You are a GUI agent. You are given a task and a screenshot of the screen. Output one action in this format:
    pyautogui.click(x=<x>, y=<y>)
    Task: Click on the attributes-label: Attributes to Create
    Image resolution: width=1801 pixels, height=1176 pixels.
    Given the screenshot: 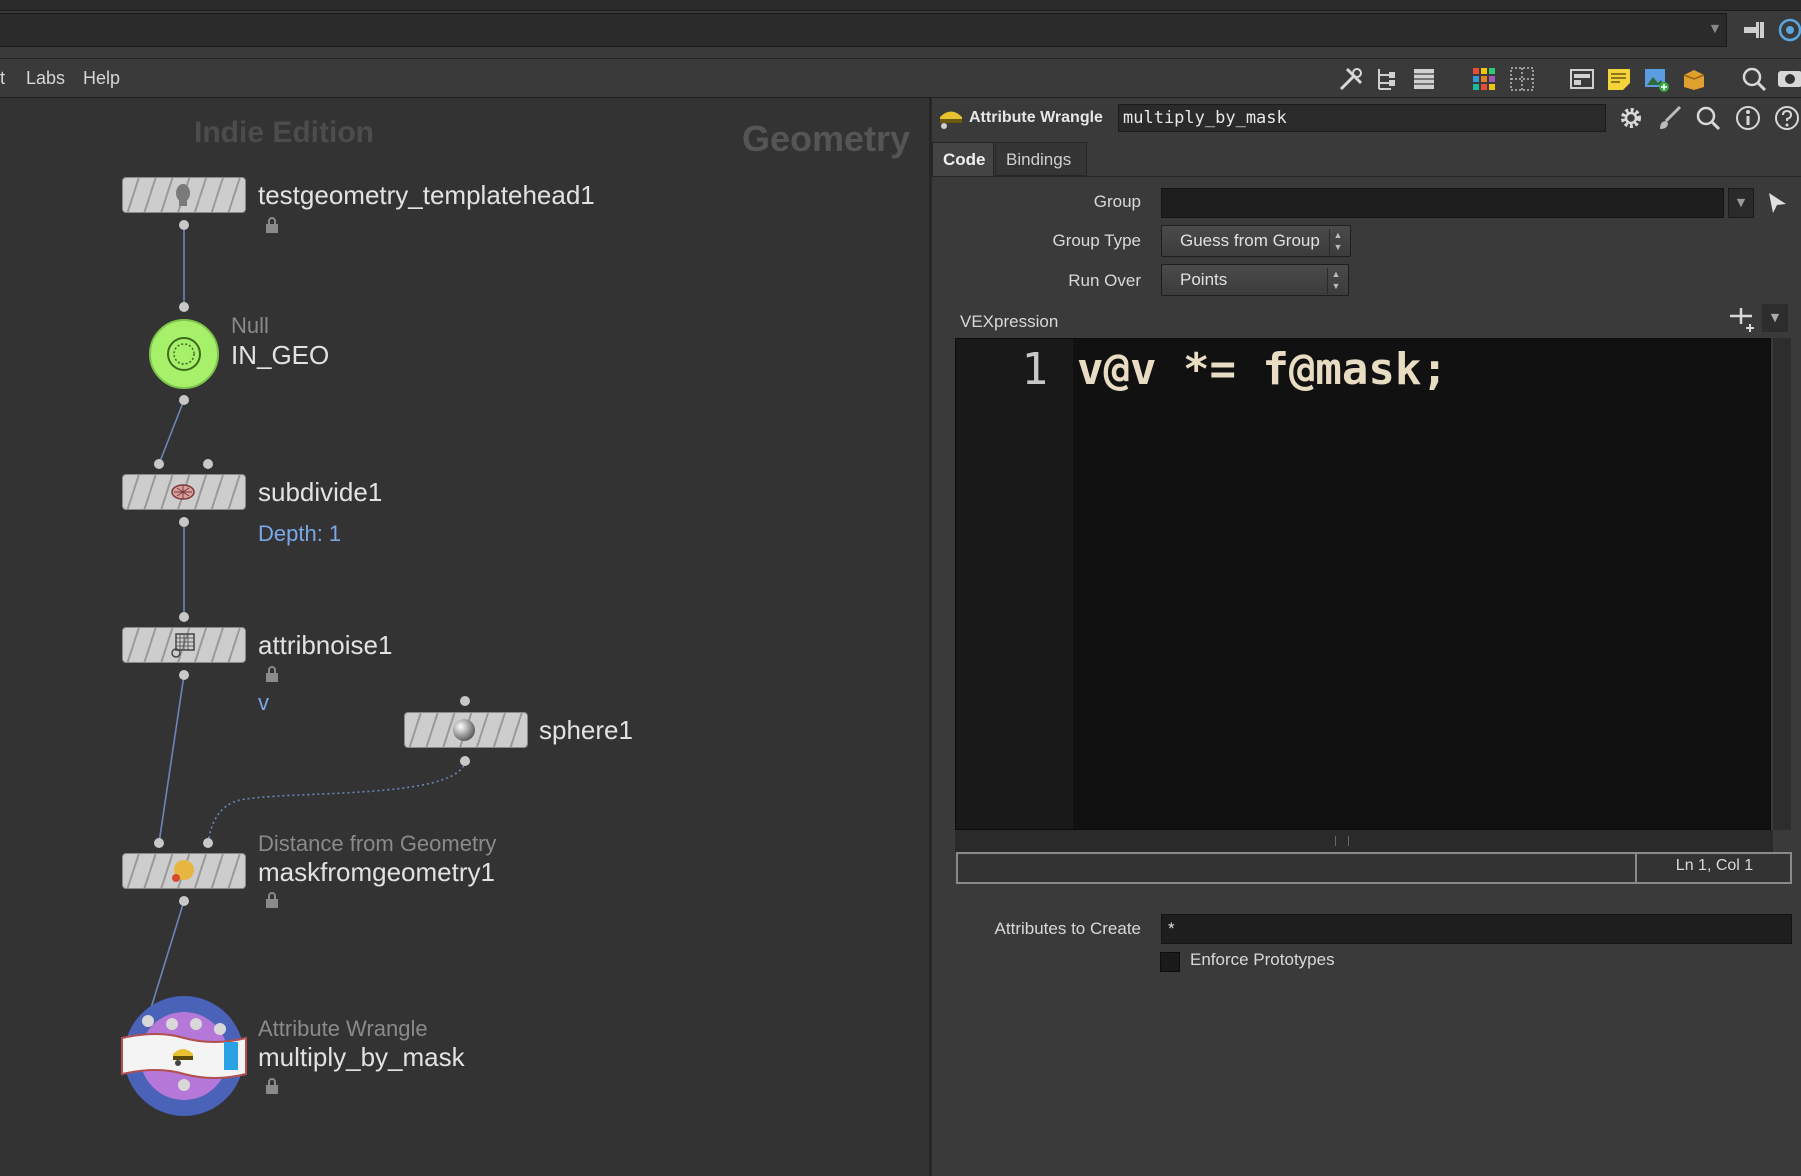 What is the action you would take?
    pyautogui.click(x=1067, y=928)
    